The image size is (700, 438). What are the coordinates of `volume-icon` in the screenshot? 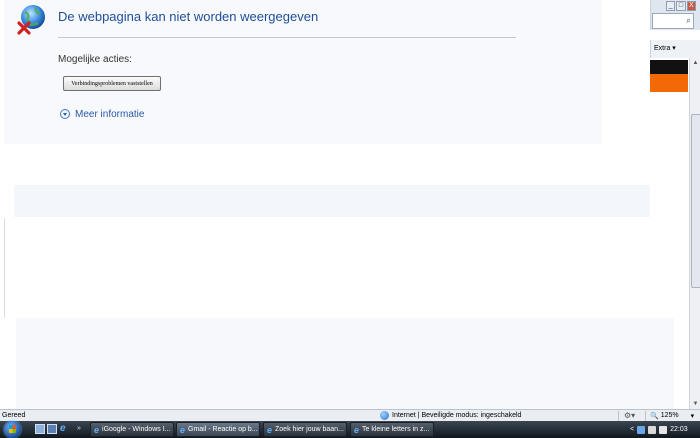 It's located at (663, 429).